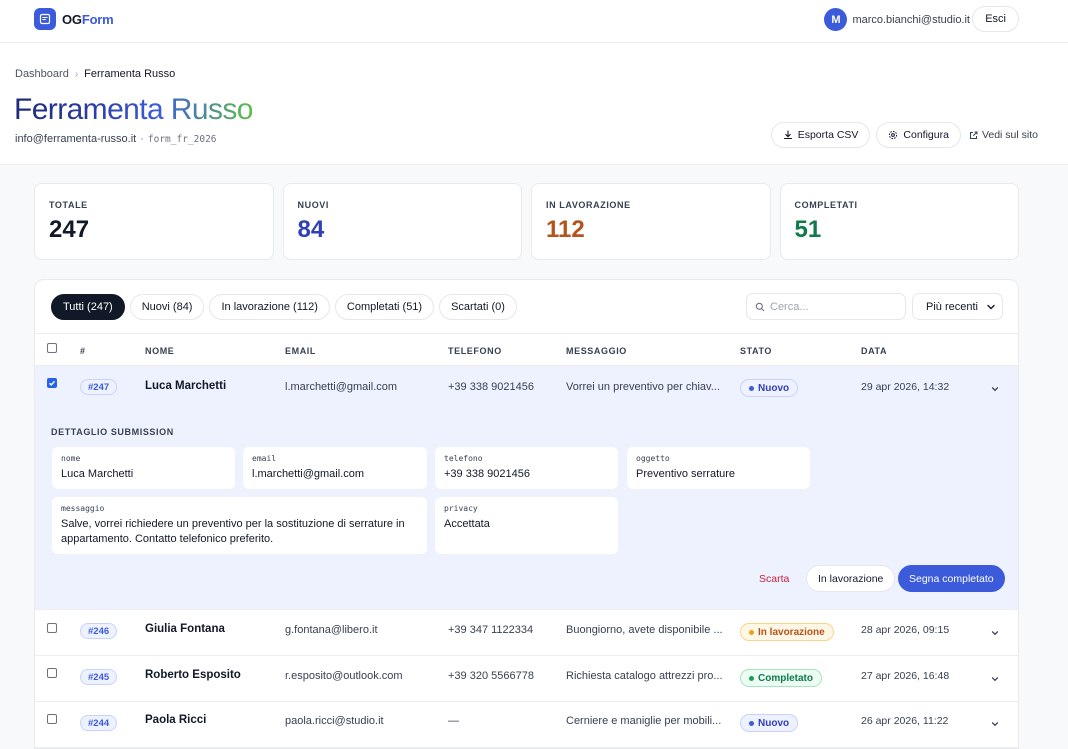  I want to click on stat-label: IN LAVORAZIONE, so click(588, 205).